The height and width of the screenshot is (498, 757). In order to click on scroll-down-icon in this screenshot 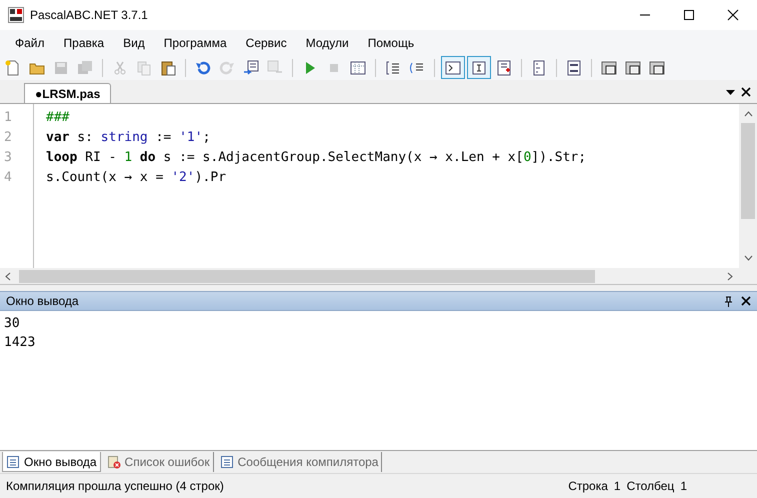, I will do `click(748, 257)`.